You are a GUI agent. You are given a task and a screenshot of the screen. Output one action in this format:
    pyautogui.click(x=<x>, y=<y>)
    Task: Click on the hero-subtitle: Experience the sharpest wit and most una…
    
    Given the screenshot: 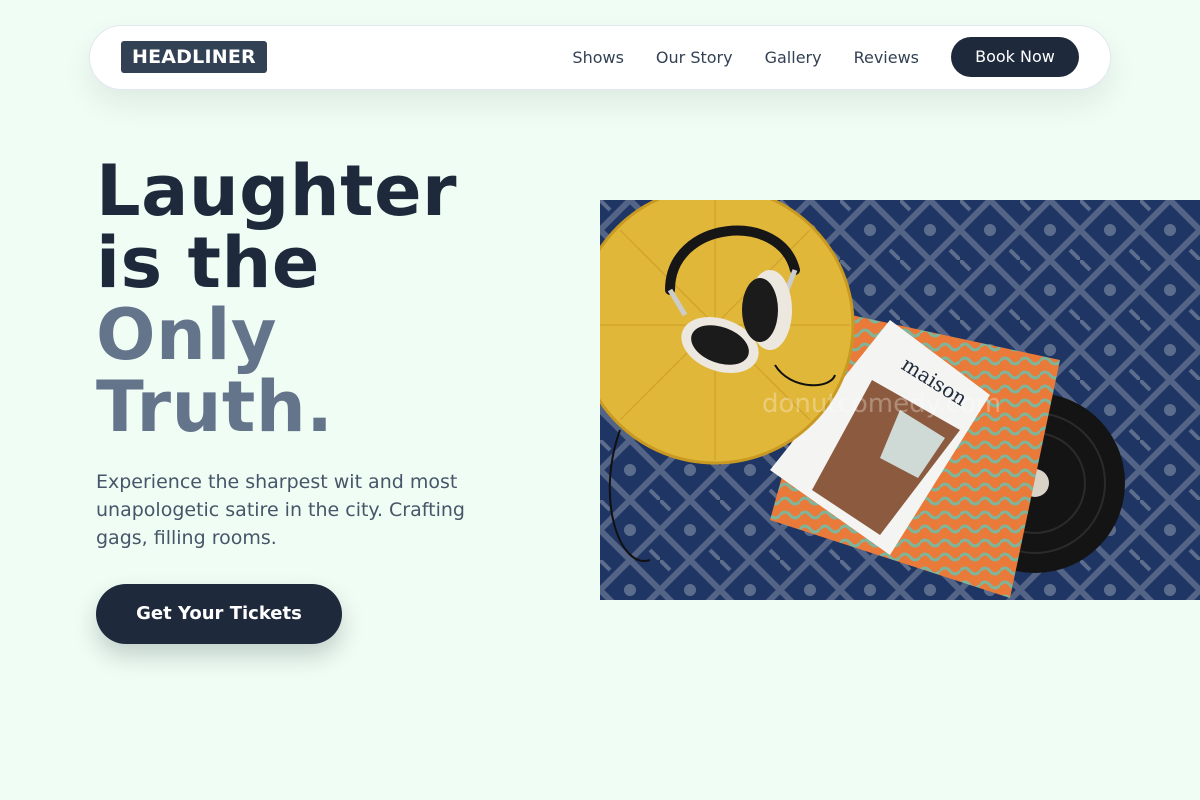 What is the action you would take?
    pyautogui.click(x=280, y=510)
    